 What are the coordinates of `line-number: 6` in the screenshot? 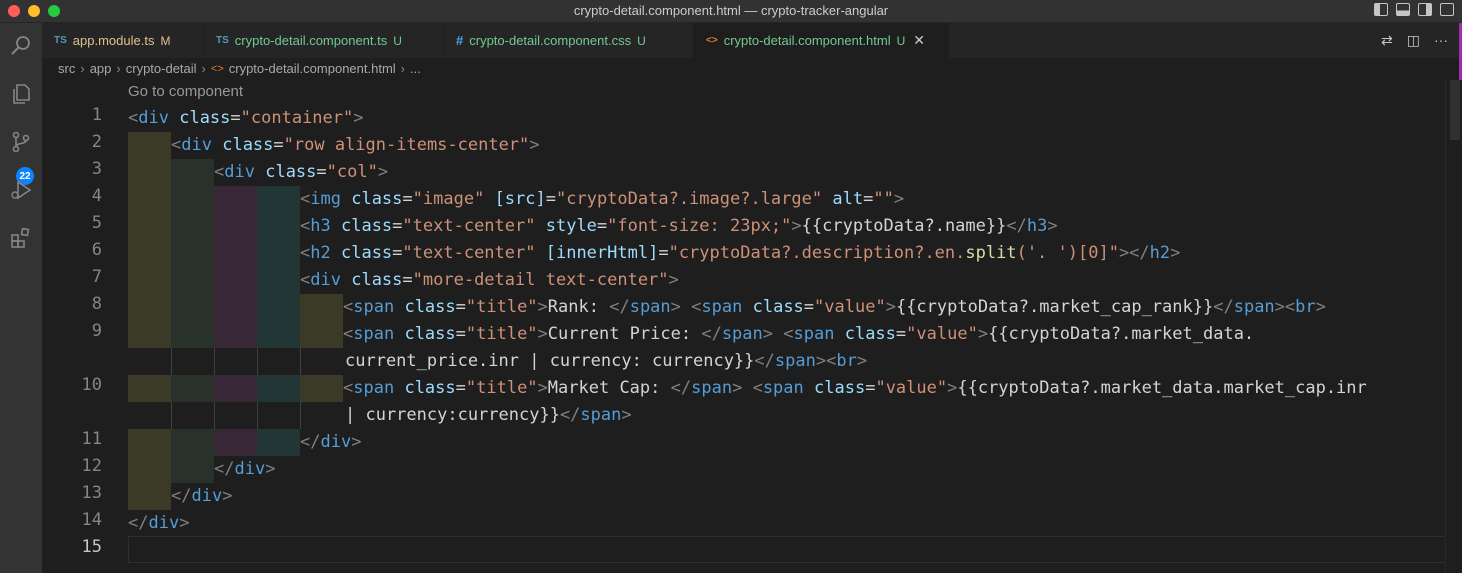 It's located at (96, 250).